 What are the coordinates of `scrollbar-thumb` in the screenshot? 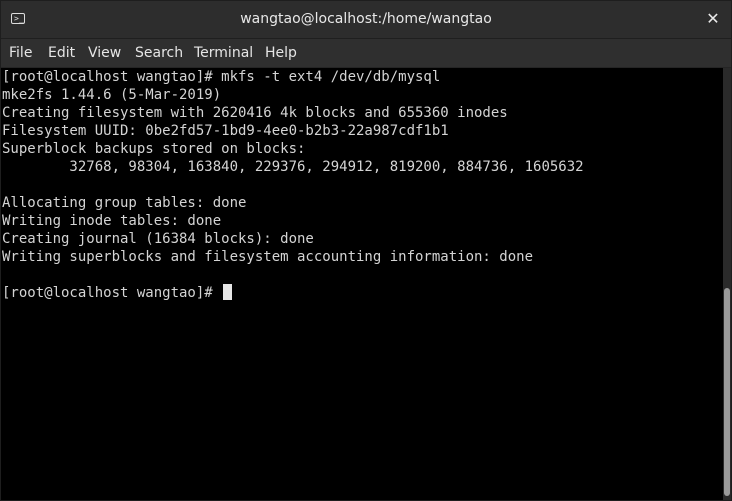 It's located at (727, 392).